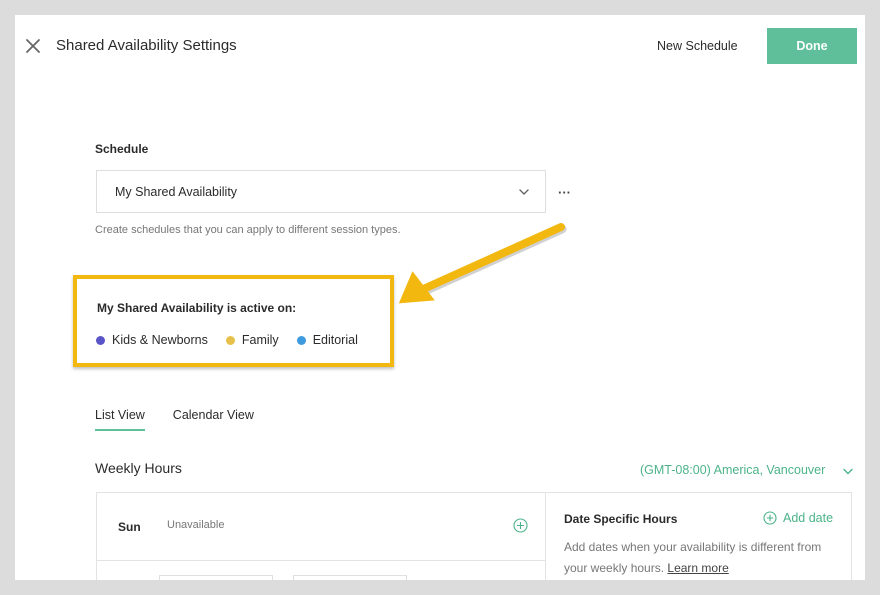 The width and height of the screenshot is (880, 595). I want to click on table-row: Sun Unavailable, so click(321, 527).